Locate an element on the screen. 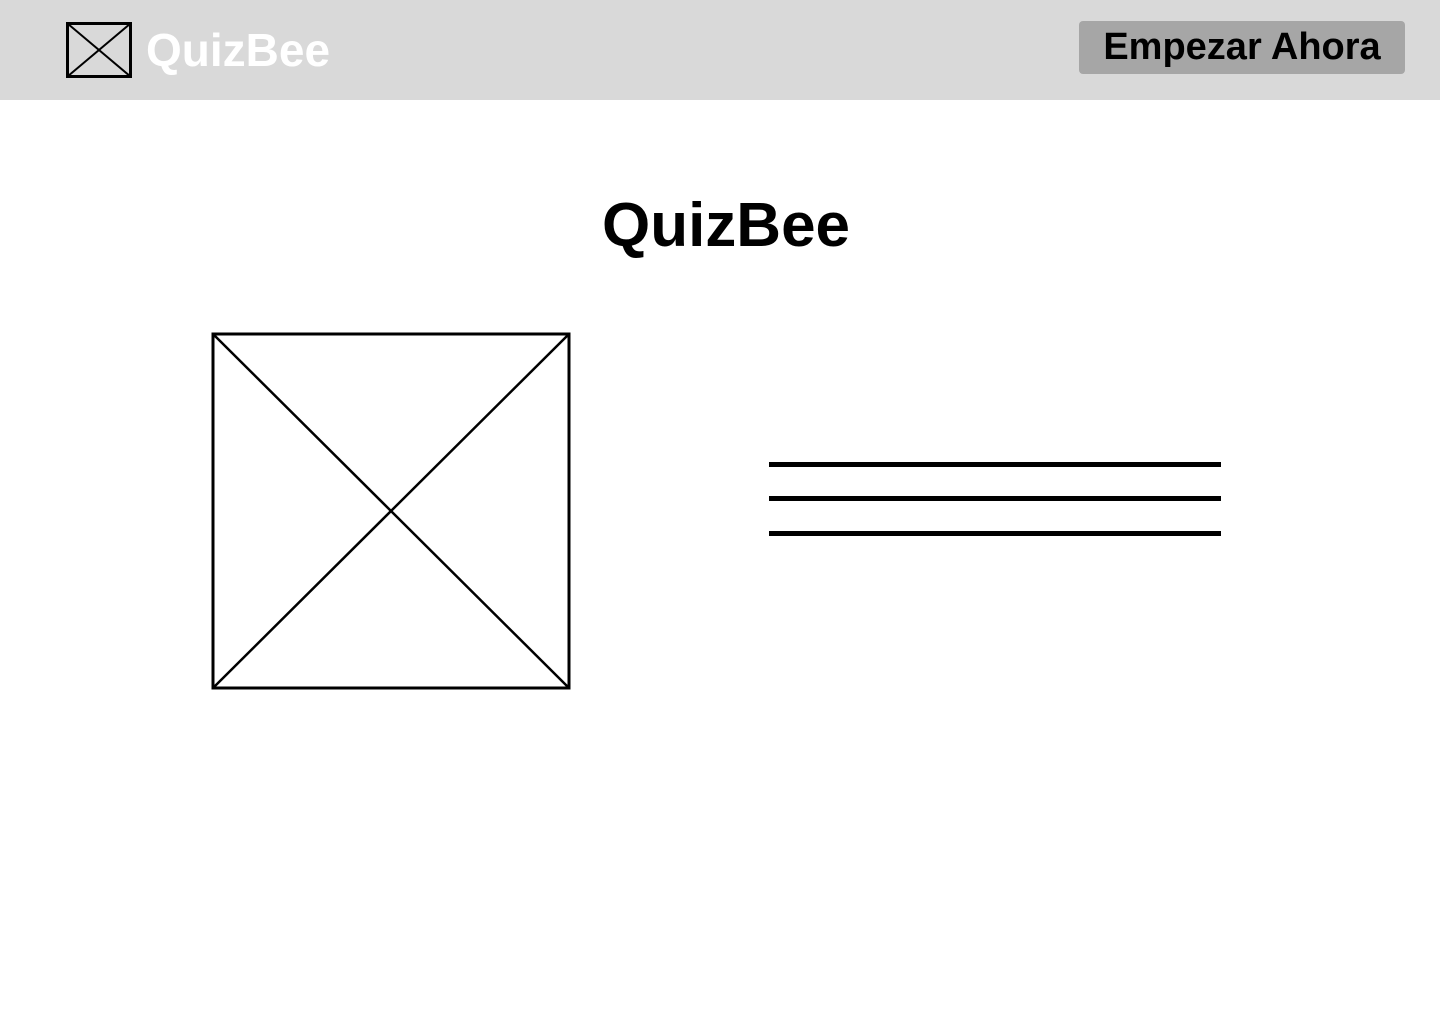  brand-name: QuizBee is located at coordinates (238, 50).